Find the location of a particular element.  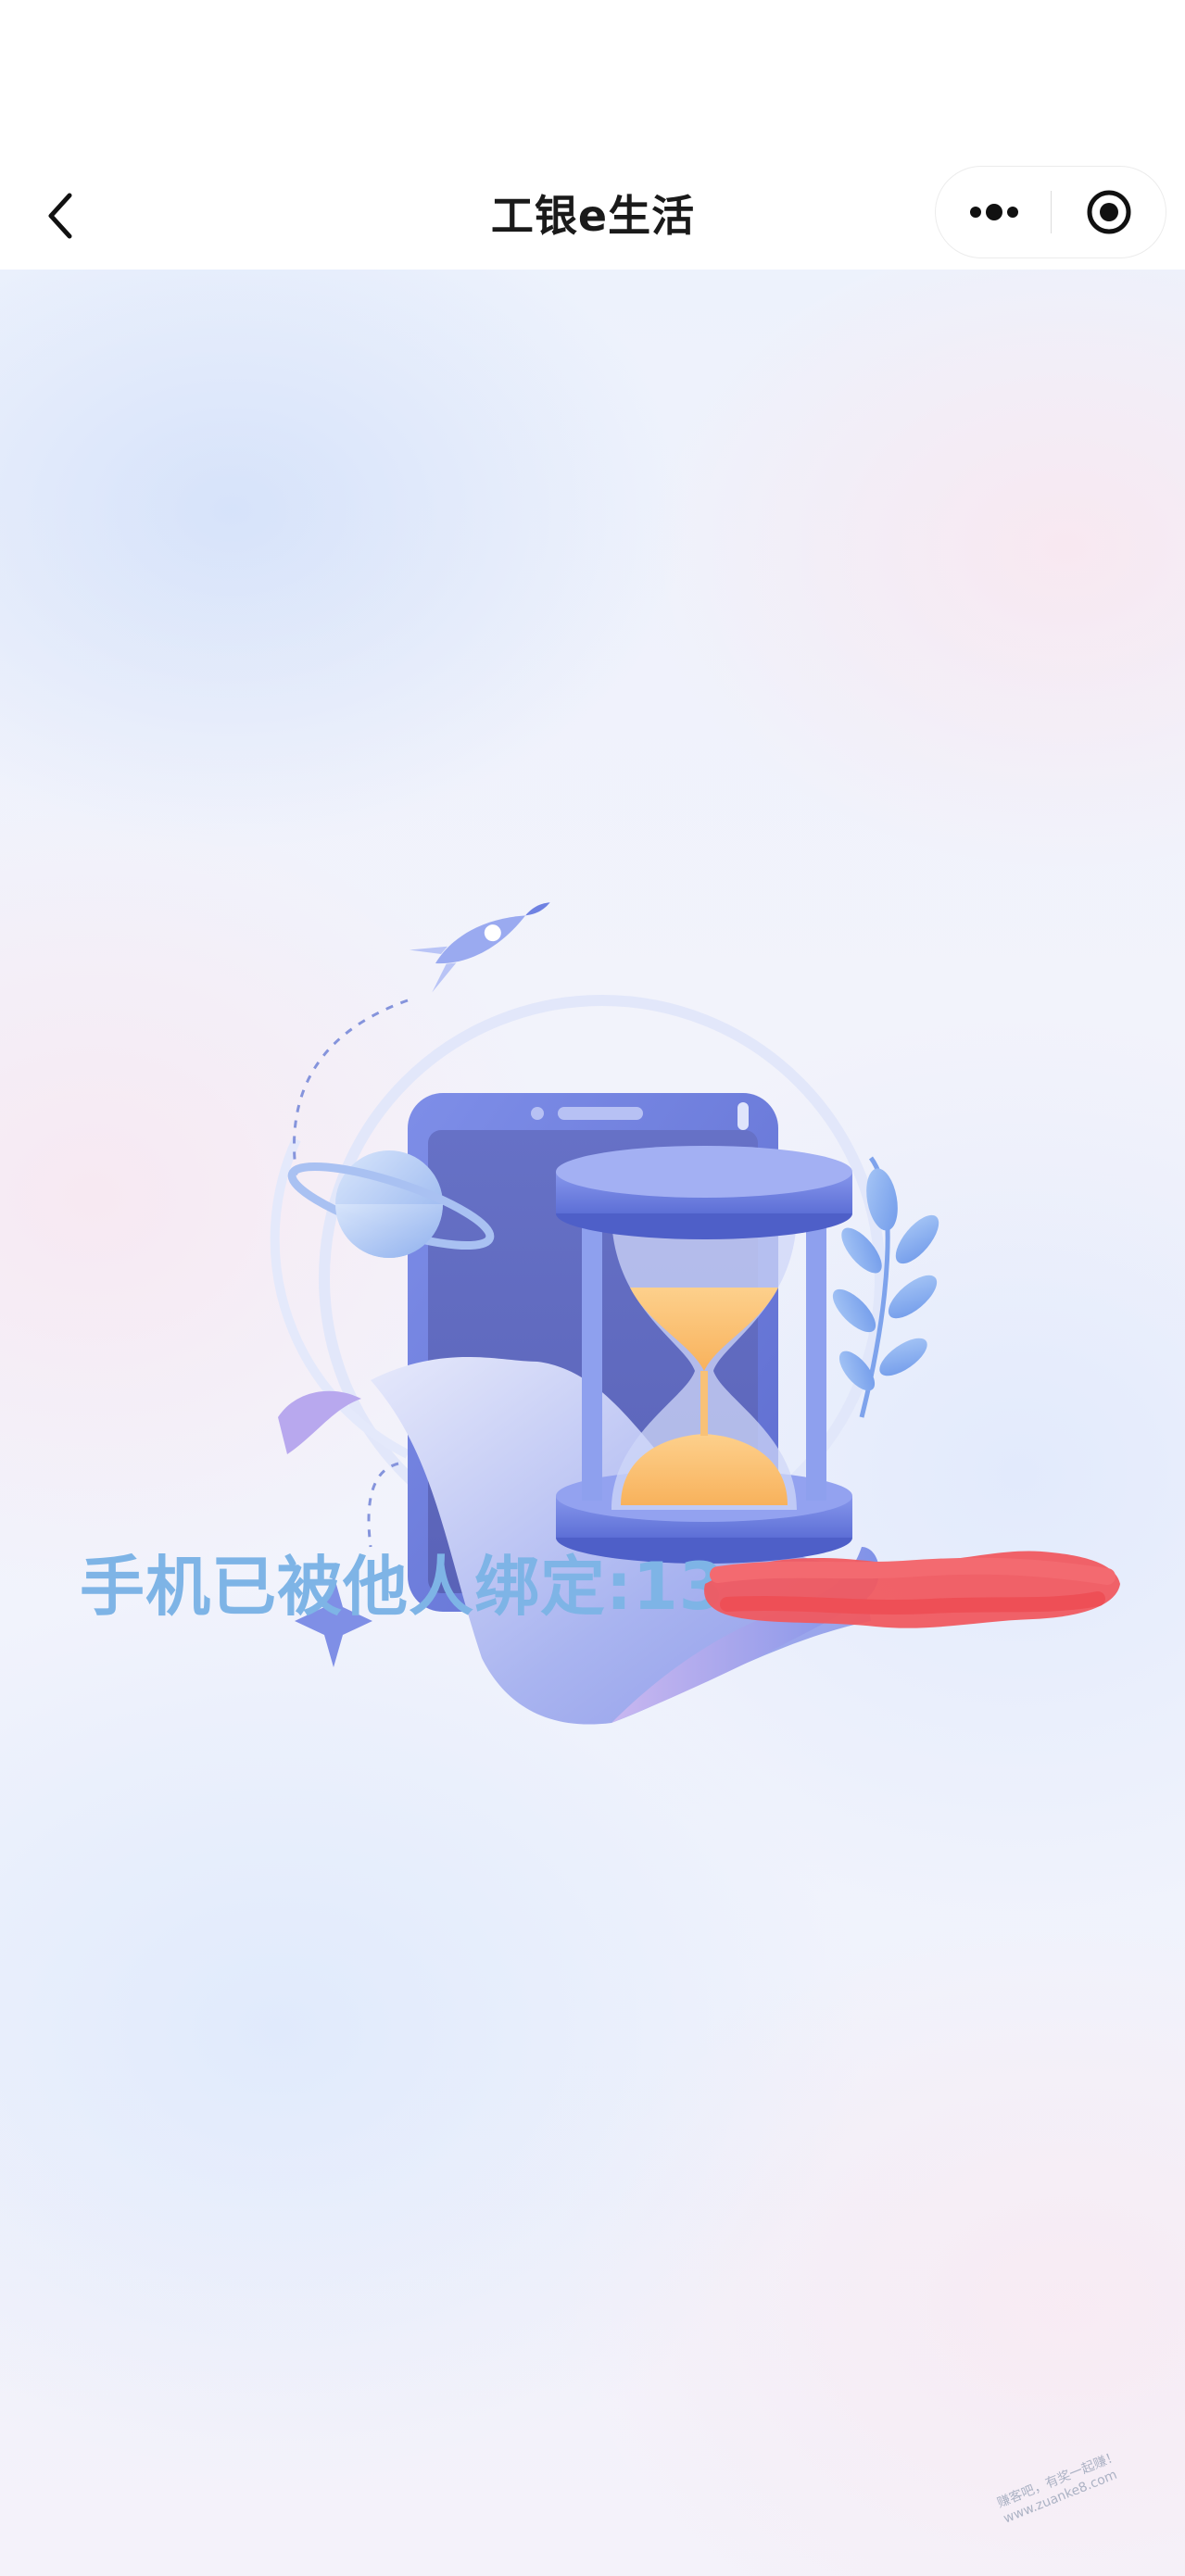

more-dots-icon is located at coordinates (994, 212).